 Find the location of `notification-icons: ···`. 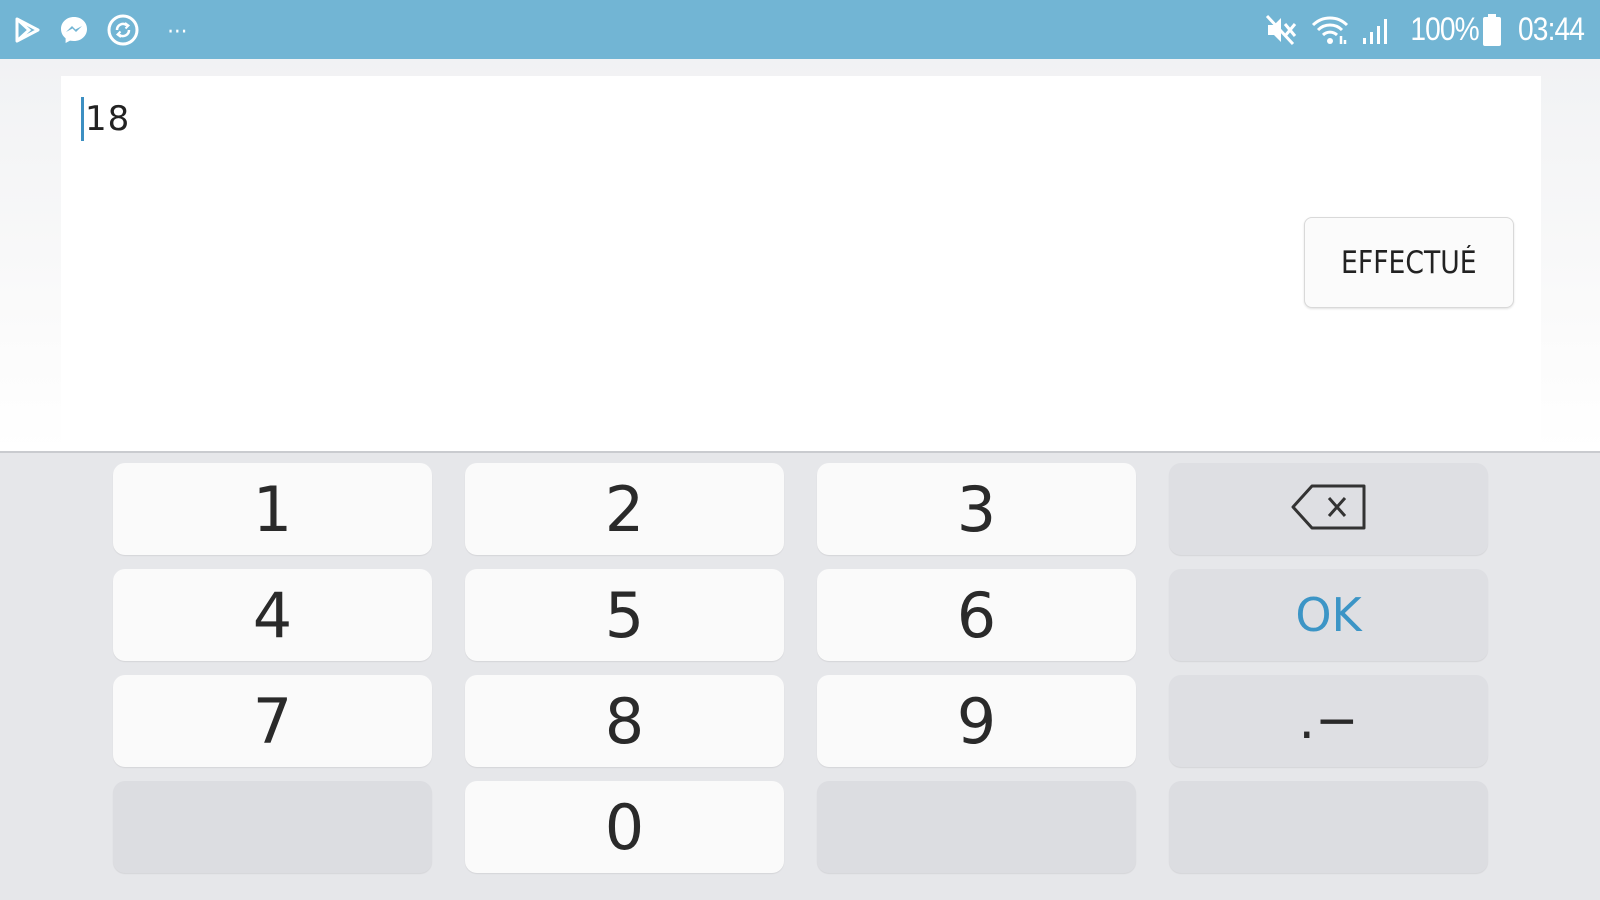

notification-icons: ··· is located at coordinates (108, 30).